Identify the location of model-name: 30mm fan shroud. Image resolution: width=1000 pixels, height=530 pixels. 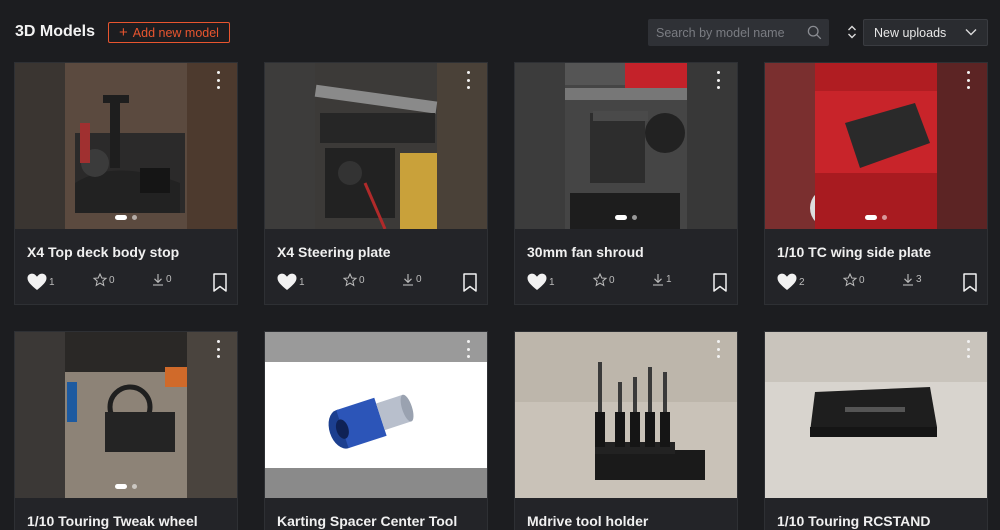
(585, 252).